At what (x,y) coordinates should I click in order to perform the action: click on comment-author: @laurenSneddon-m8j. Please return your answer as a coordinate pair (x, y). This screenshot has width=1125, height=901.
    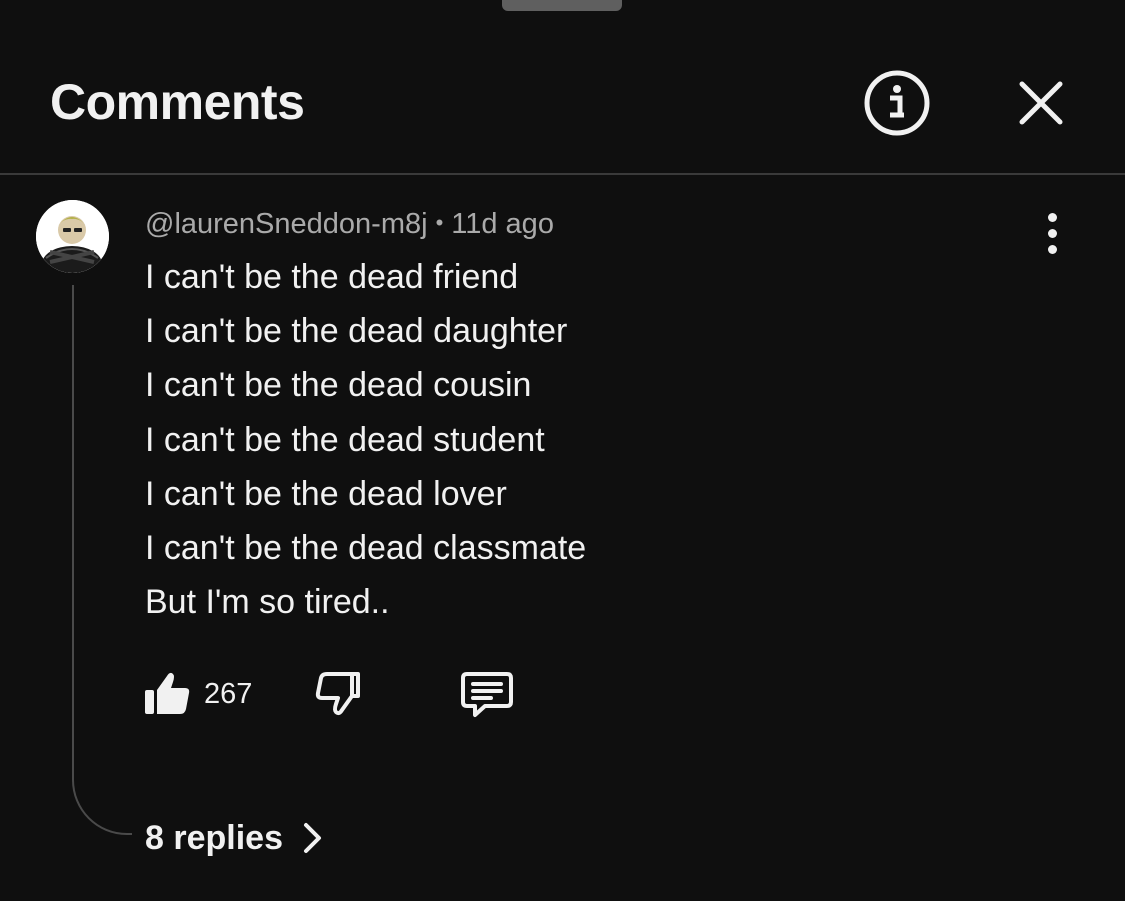
    Looking at the image, I should click on (286, 224).